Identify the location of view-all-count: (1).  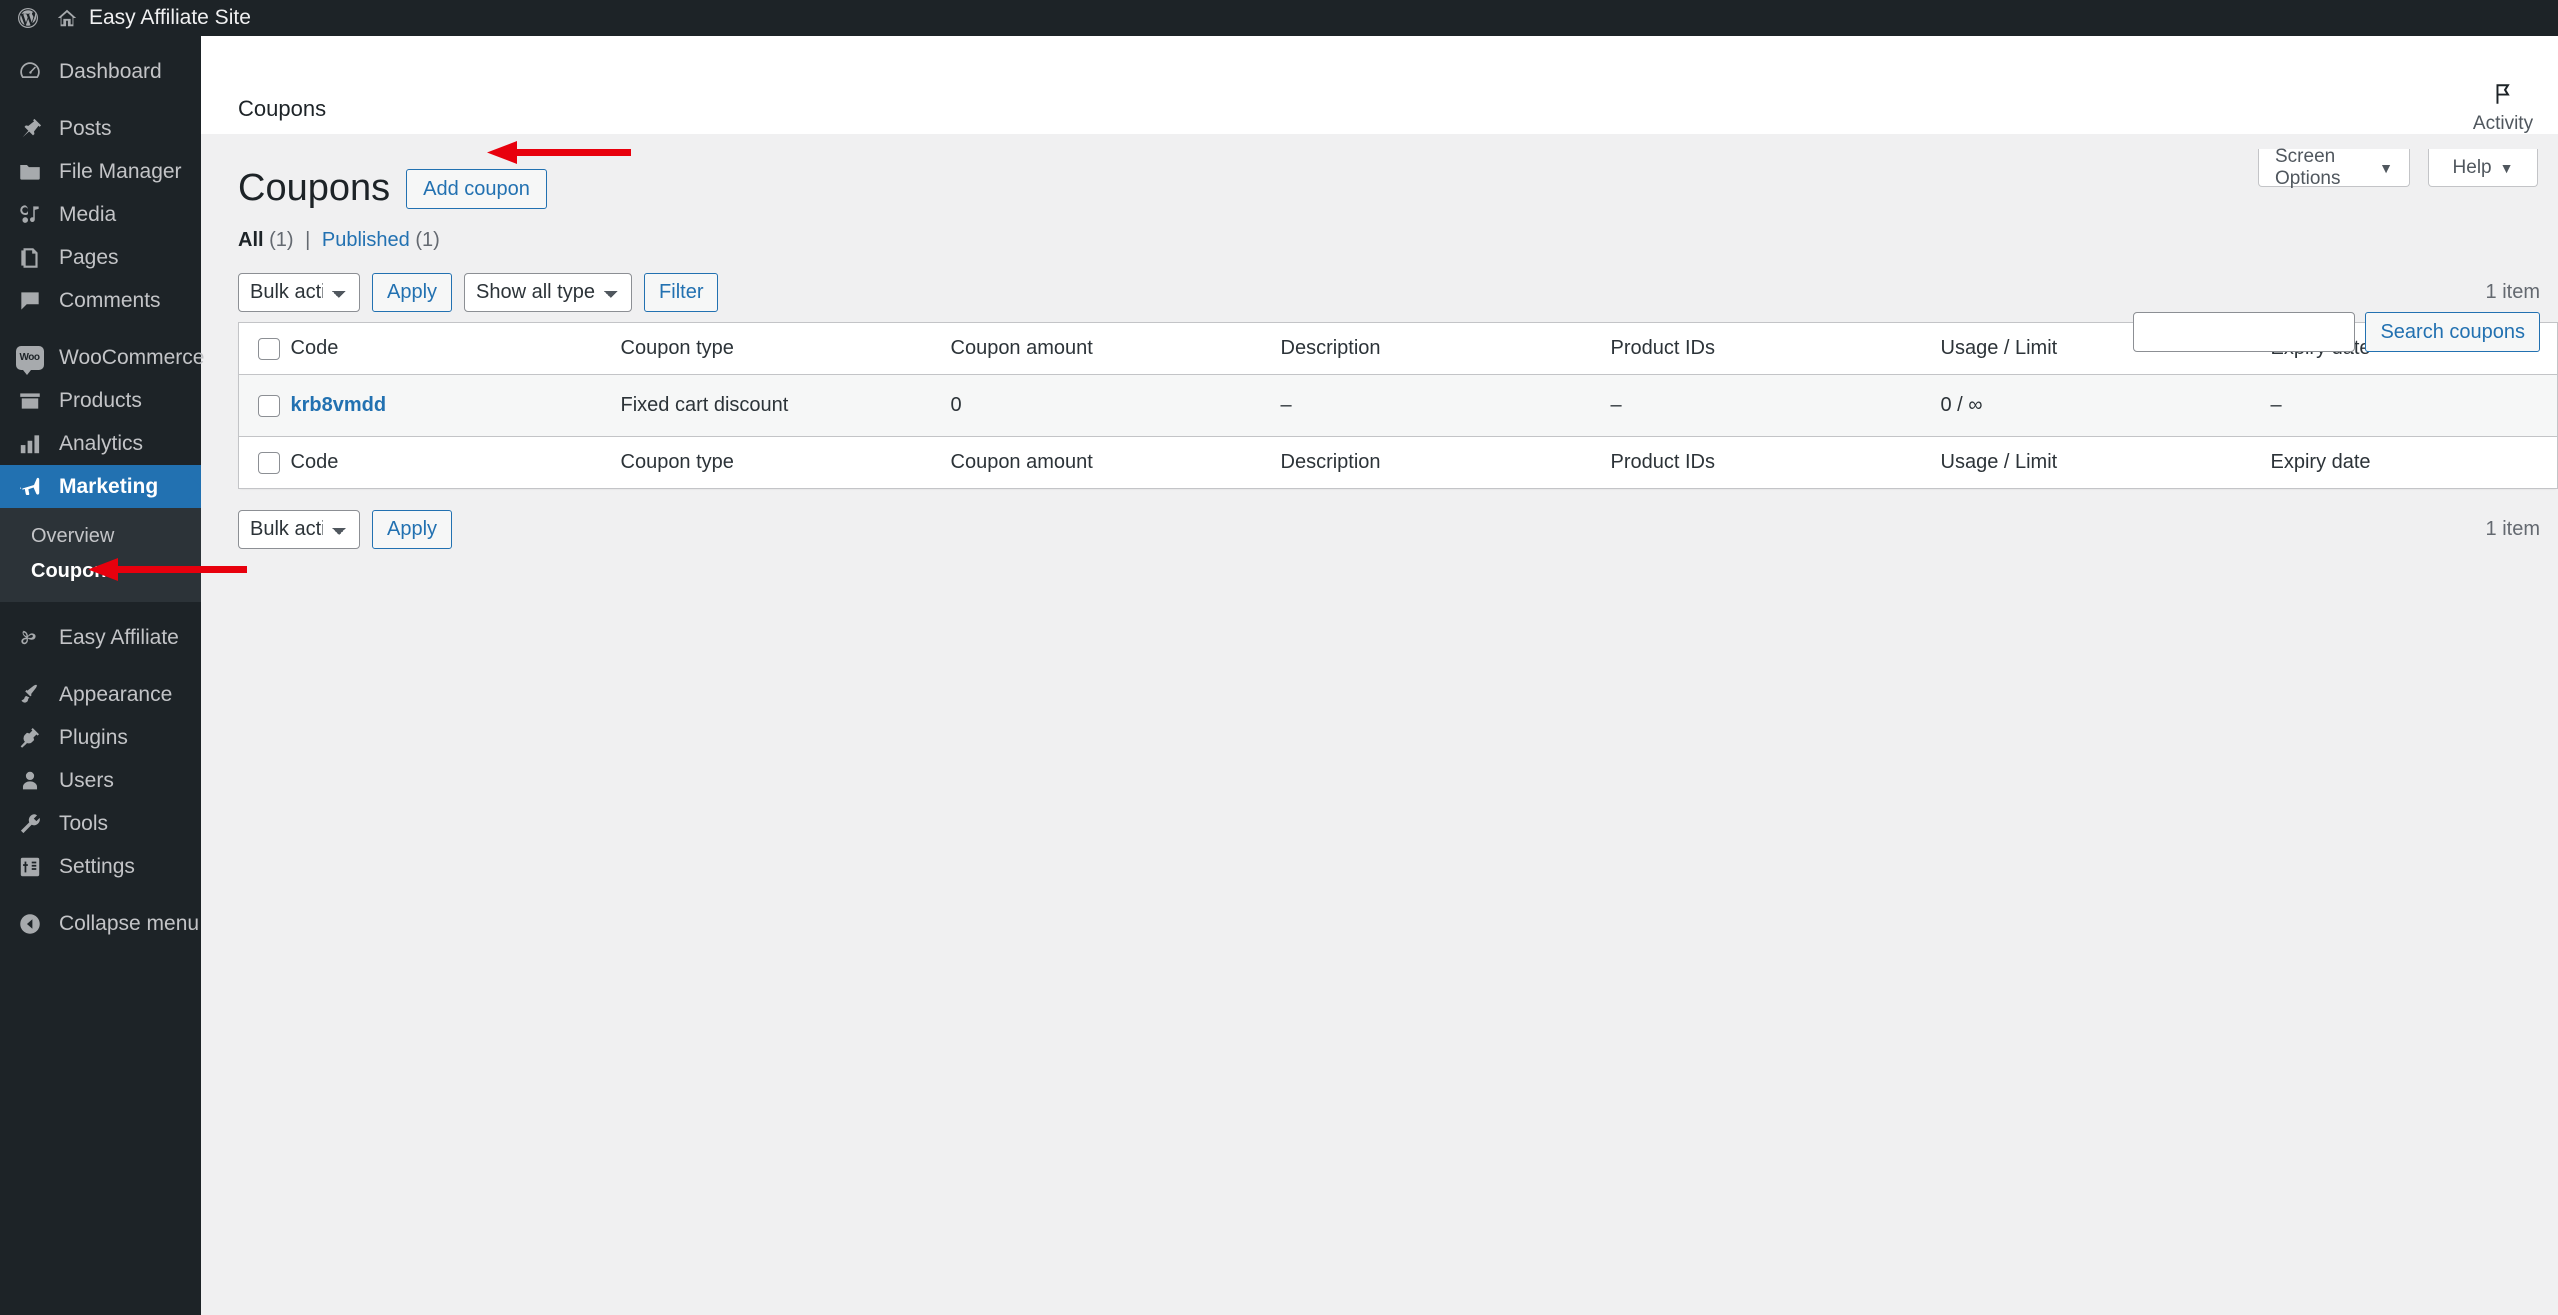
(281, 240).